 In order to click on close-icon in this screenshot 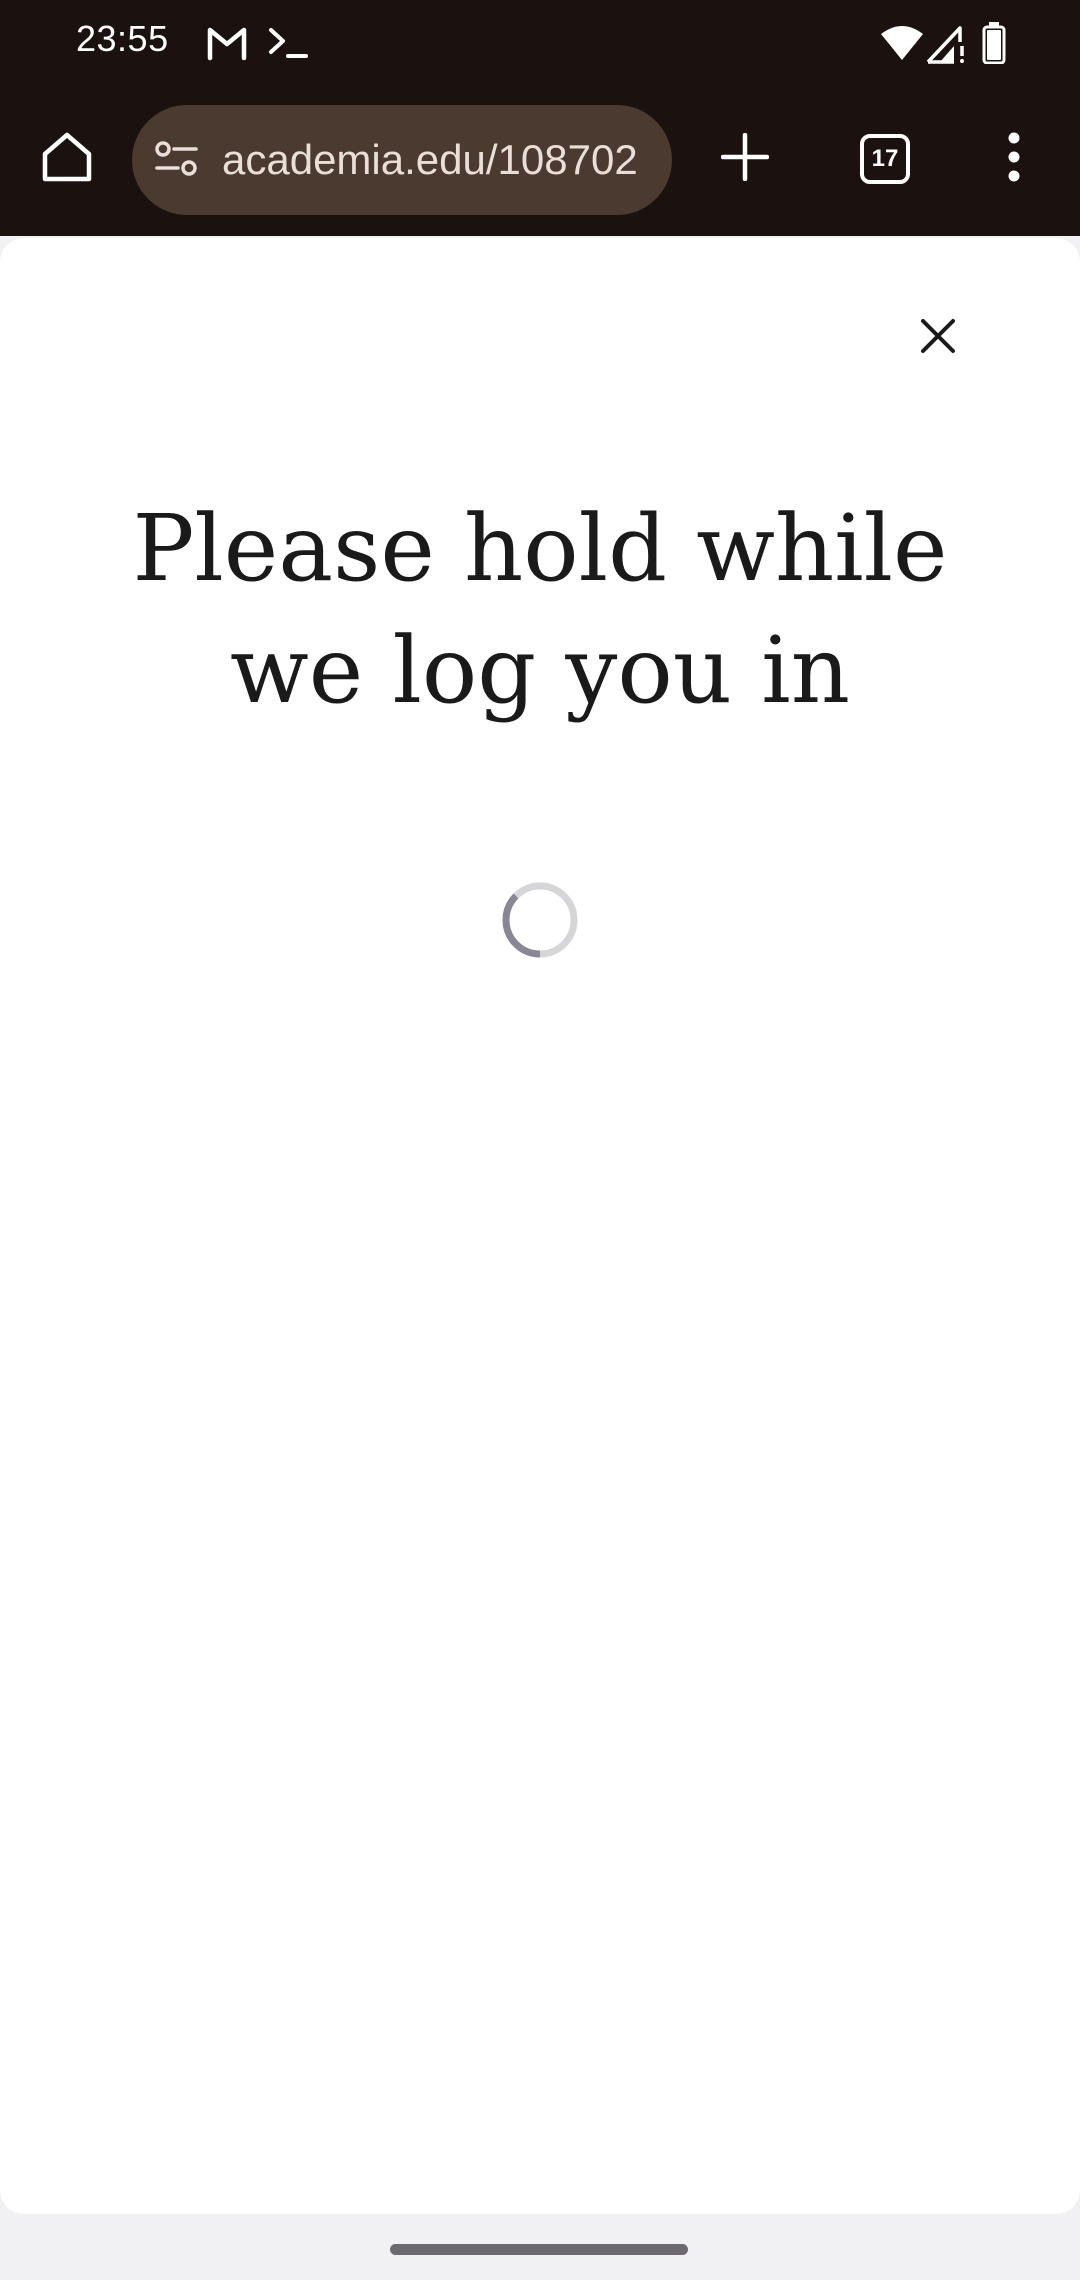, I will do `click(938, 338)`.